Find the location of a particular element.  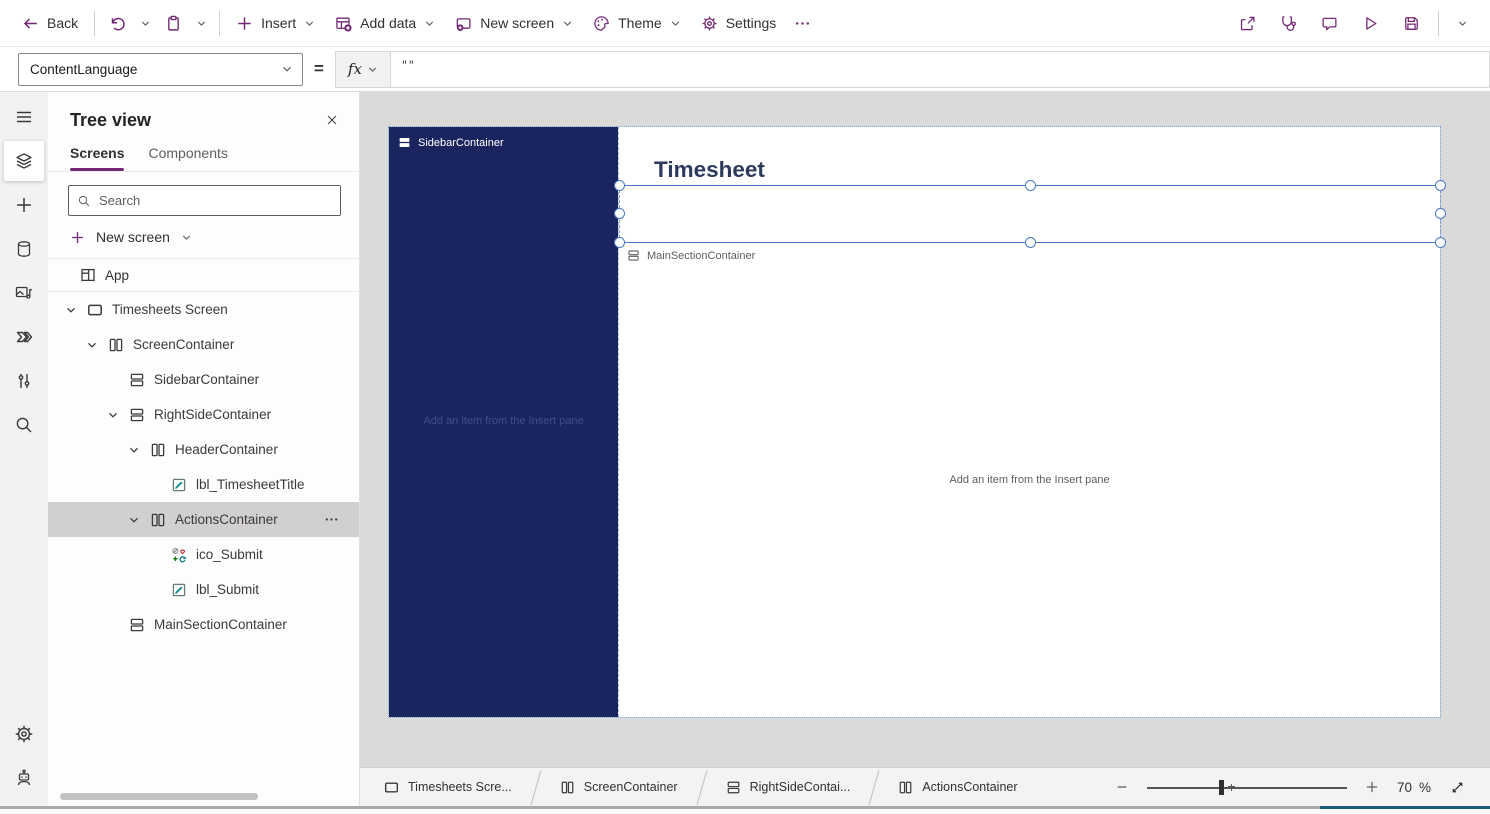

close-panel-button is located at coordinates (332, 120).